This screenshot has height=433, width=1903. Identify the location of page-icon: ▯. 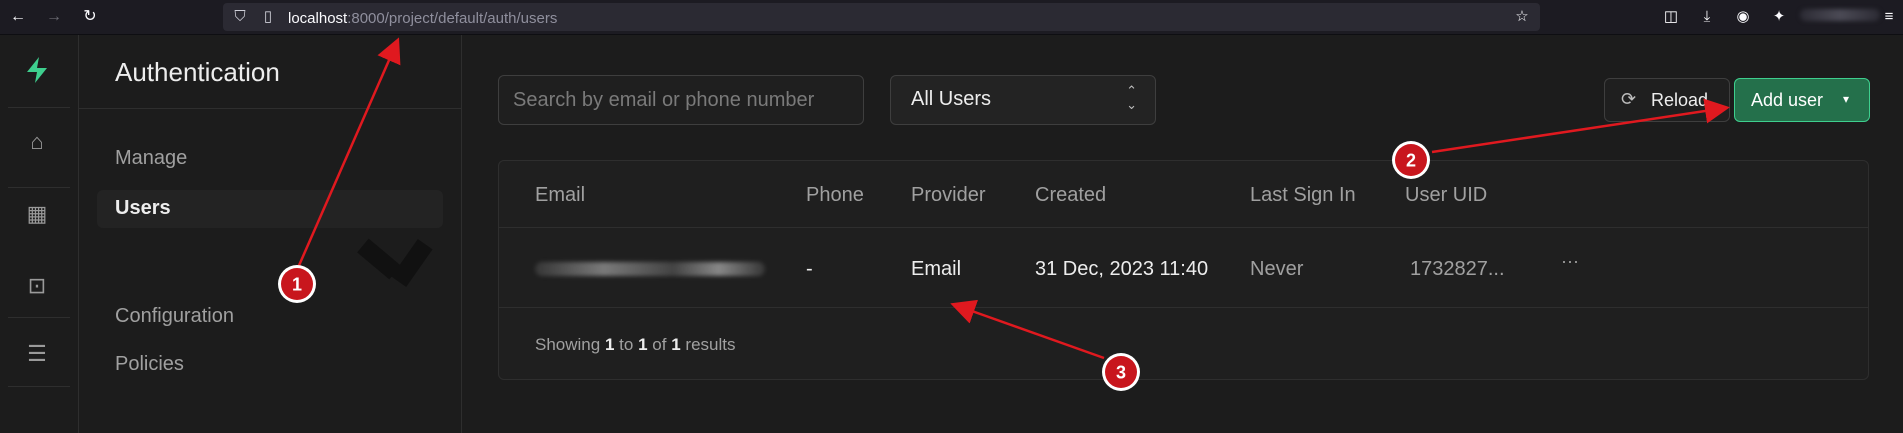
(268, 16).